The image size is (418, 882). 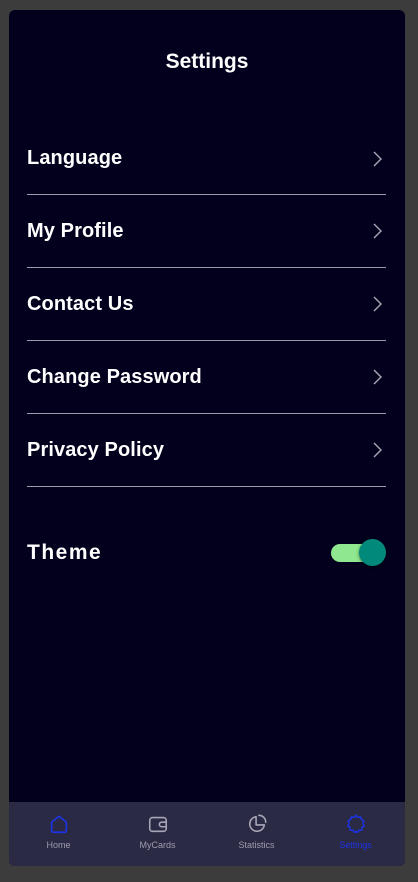 I want to click on home-icon, so click(x=58, y=824).